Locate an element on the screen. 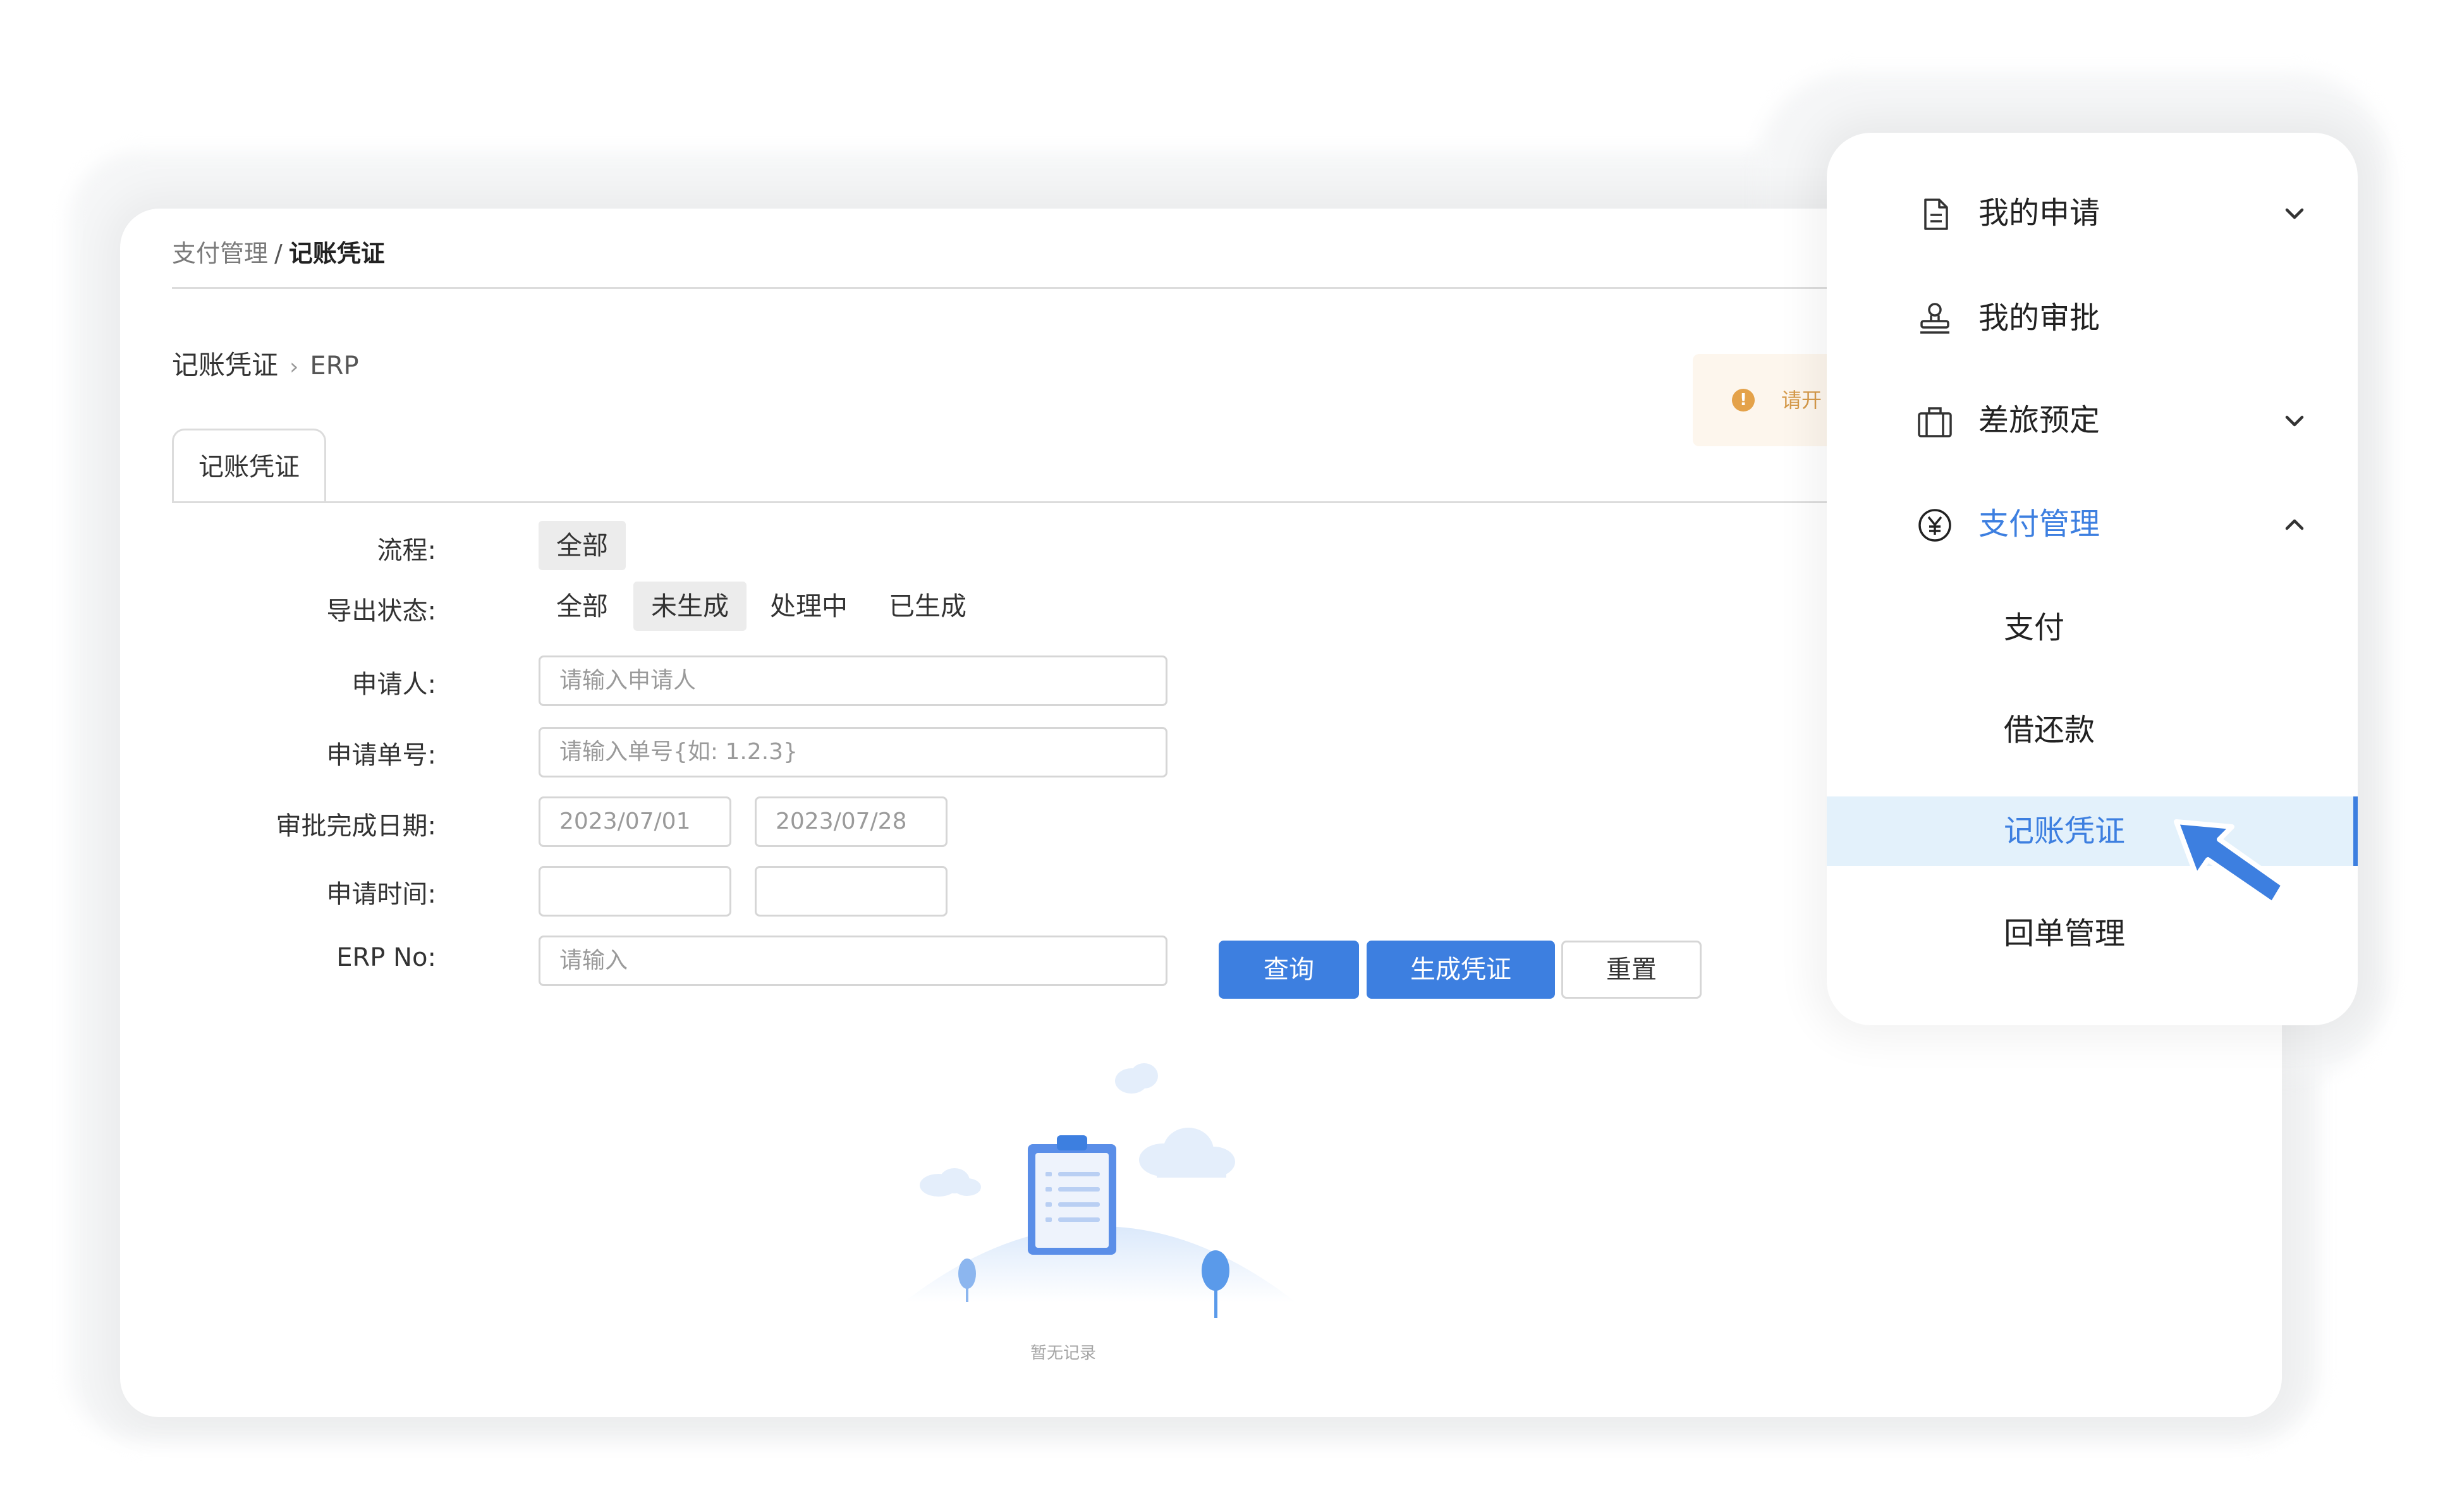 This screenshot has width=2438, height=1512. process-option-all: 全部 is located at coordinates (582, 546).